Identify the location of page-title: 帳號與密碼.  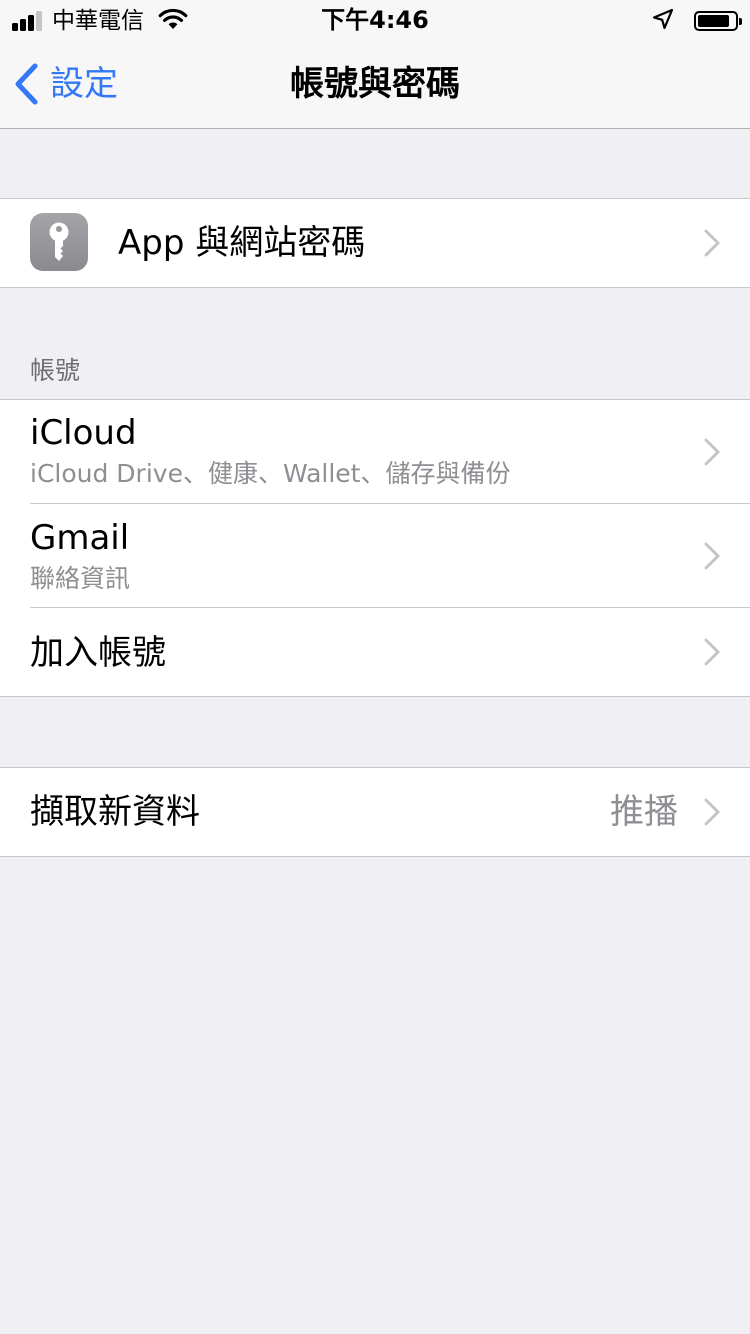
(375, 84).